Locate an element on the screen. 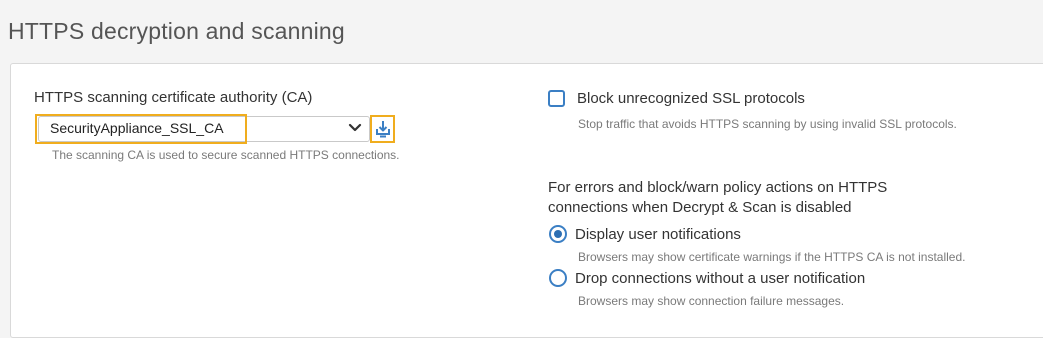 Image resolution: width=1043 pixels, height=338 pixels. radio-display-notifications is located at coordinates (558, 234).